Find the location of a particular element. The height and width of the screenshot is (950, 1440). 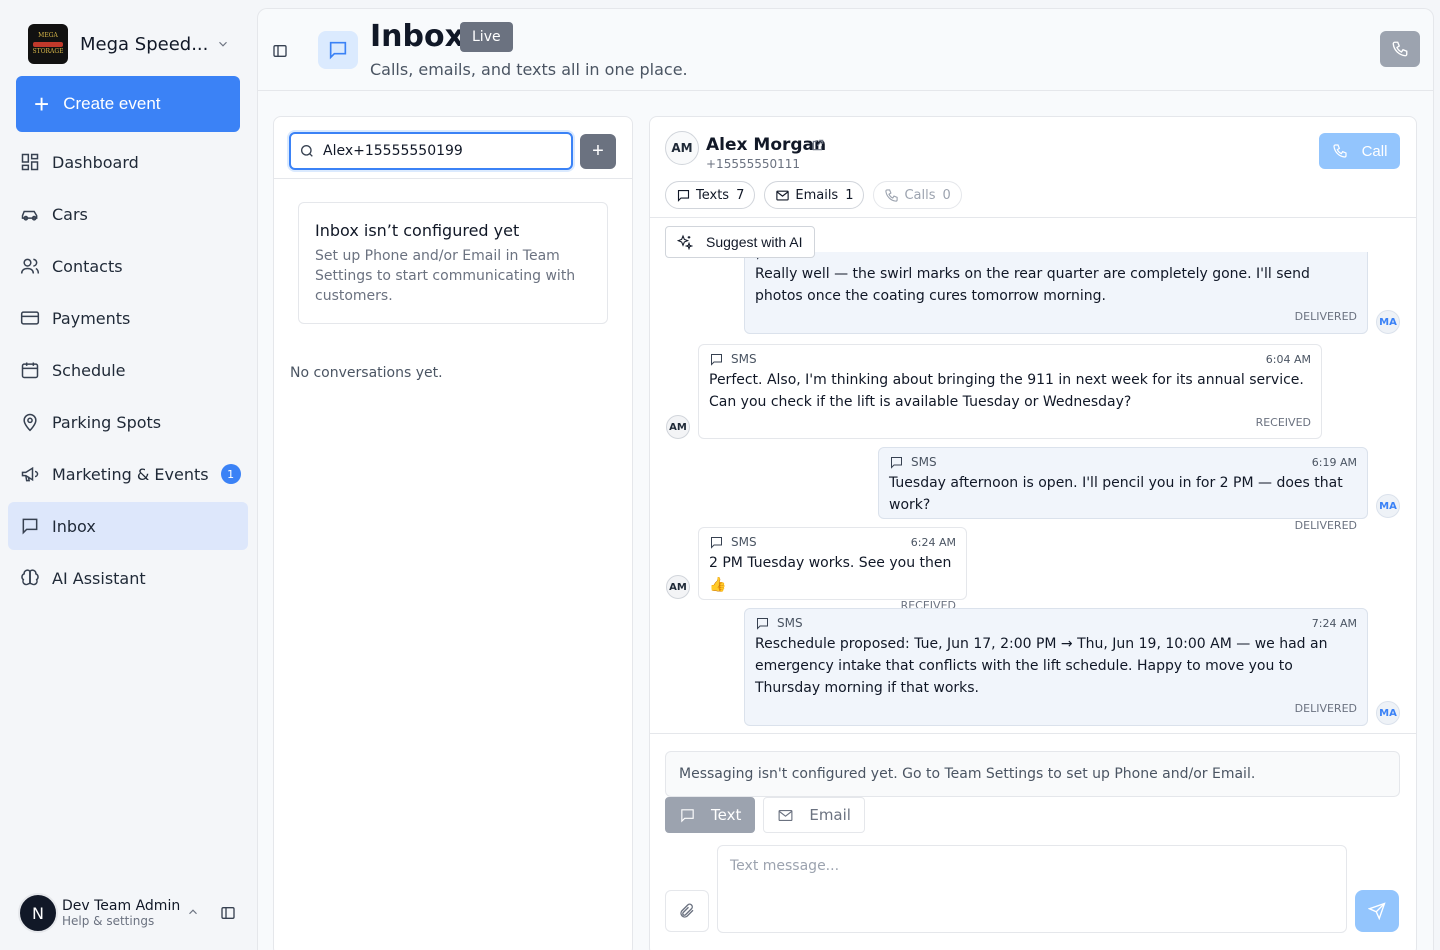

sidebar-item-parking-spots: Parking Spots is located at coordinates (128, 422).